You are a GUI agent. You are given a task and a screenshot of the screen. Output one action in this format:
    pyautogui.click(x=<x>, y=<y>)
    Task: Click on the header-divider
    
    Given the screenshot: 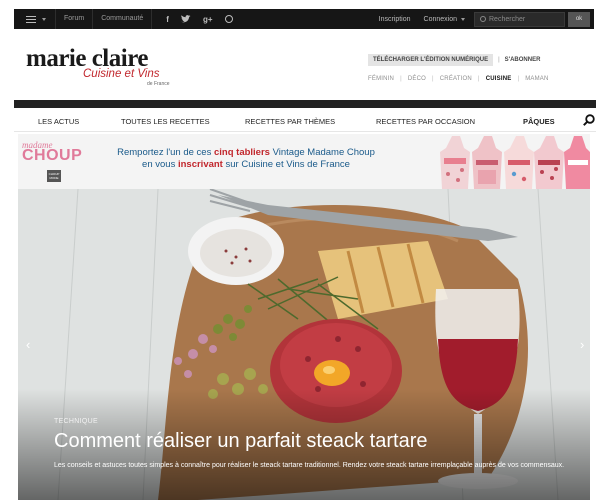 What is the action you would take?
    pyautogui.click(x=305, y=104)
    